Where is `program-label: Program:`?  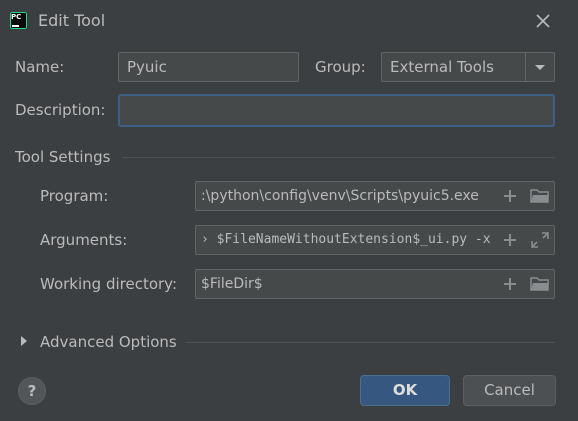 program-label: Program: is located at coordinates (74, 196).